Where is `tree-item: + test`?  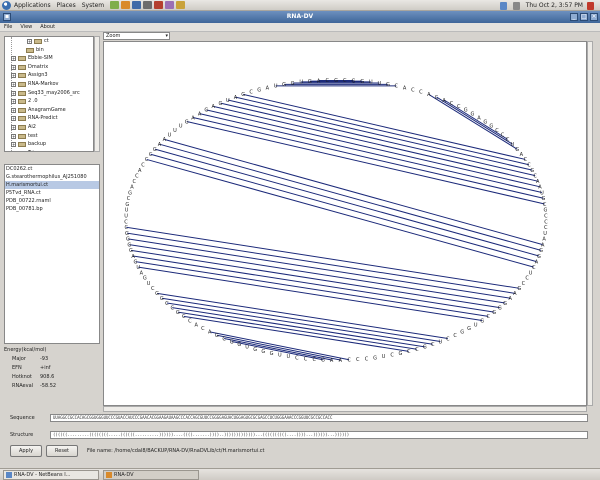
tree-item: + test is located at coordinates (49, 136).